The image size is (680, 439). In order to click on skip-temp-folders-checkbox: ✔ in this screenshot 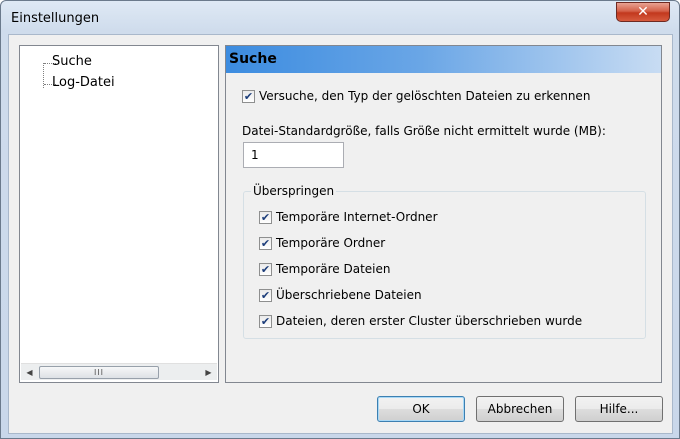, I will do `click(265, 243)`.